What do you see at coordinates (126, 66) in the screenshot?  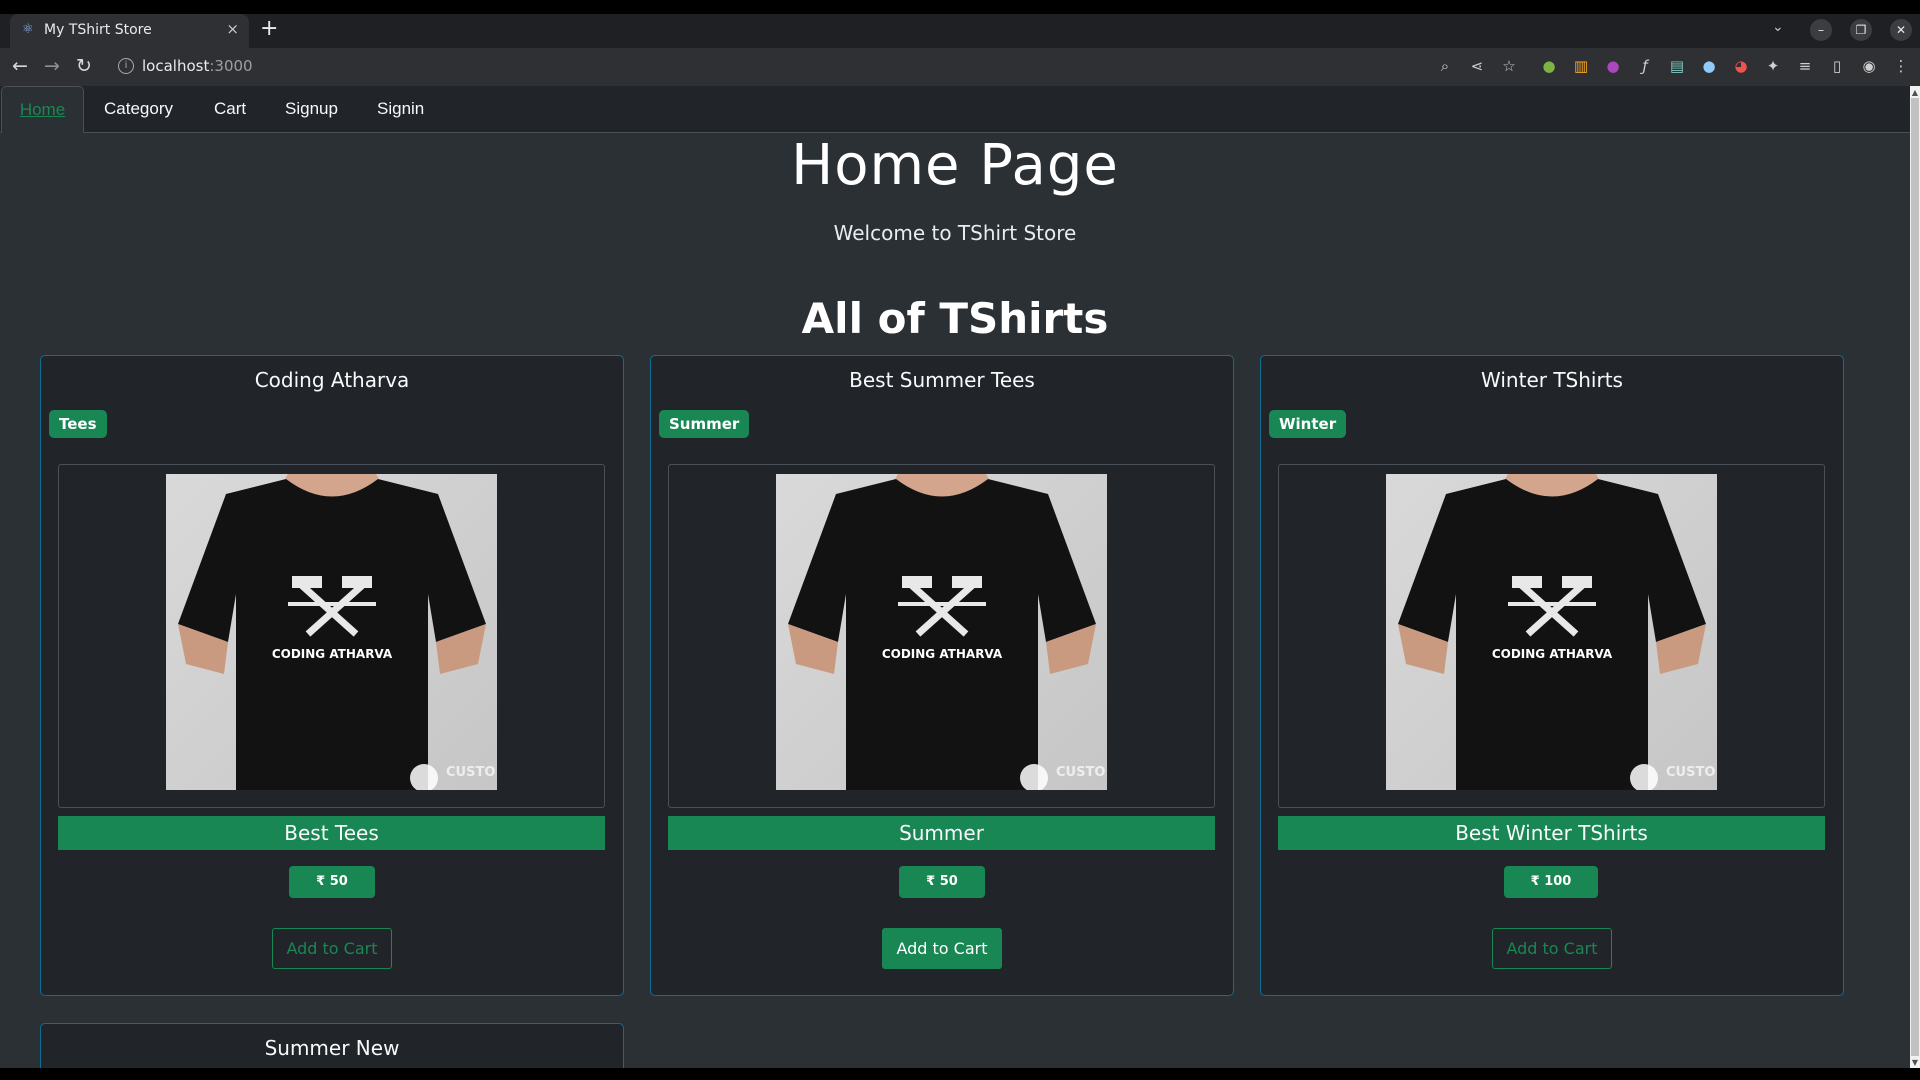 I see `site-info-icon: i` at bounding box center [126, 66].